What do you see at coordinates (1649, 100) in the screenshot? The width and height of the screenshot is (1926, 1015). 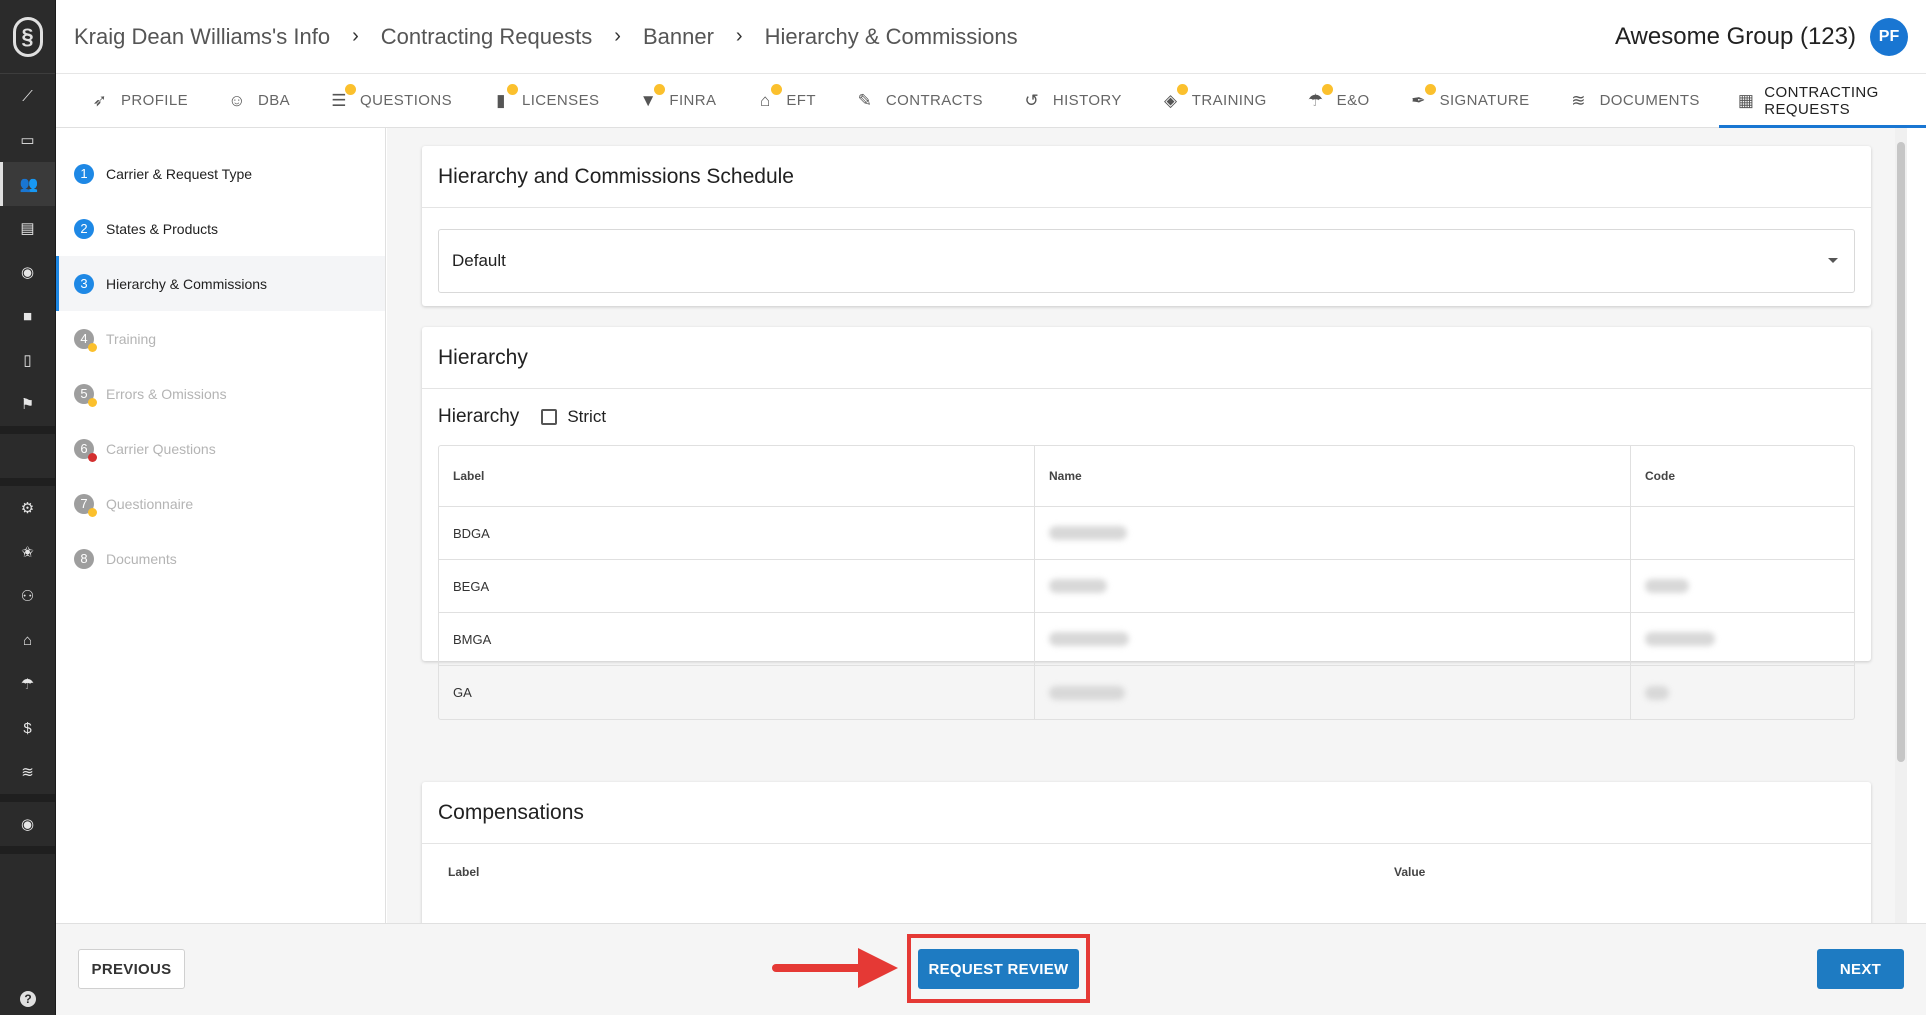 I see `tab-label: DOCUMENTS` at bounding box center [1649, 100].